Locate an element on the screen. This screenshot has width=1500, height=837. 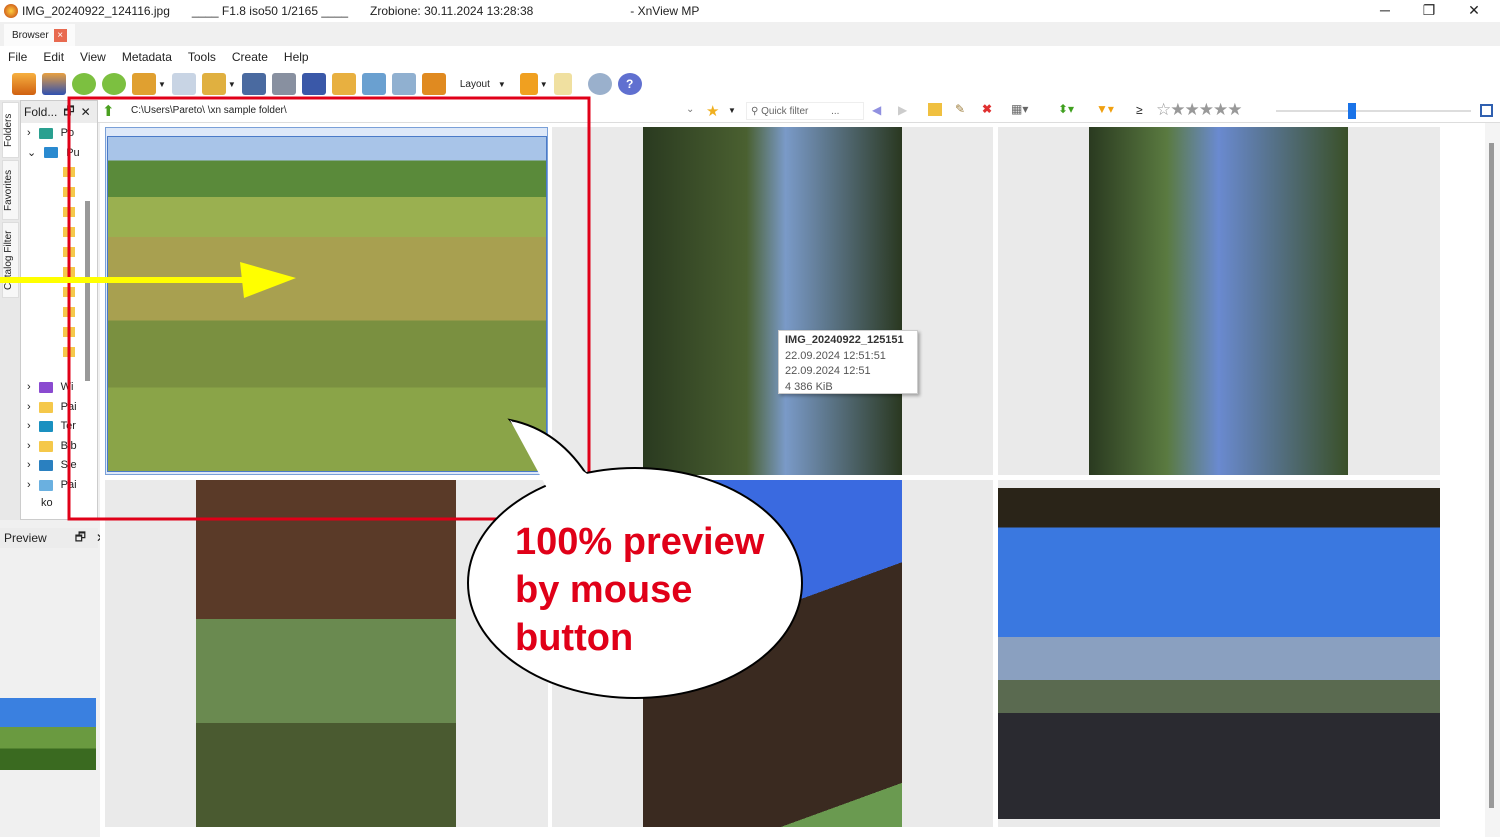
yellow-arrow is located at coordinates (148, 280).